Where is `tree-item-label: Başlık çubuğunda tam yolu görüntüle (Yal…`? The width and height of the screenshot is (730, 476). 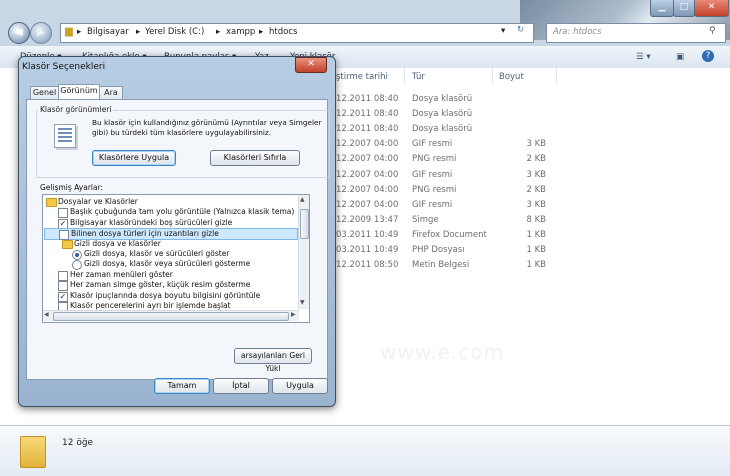 tree-item-label: Başlık çubuğunda tam yolu görüntüle (Yal… is located at coordinates (182, 212).